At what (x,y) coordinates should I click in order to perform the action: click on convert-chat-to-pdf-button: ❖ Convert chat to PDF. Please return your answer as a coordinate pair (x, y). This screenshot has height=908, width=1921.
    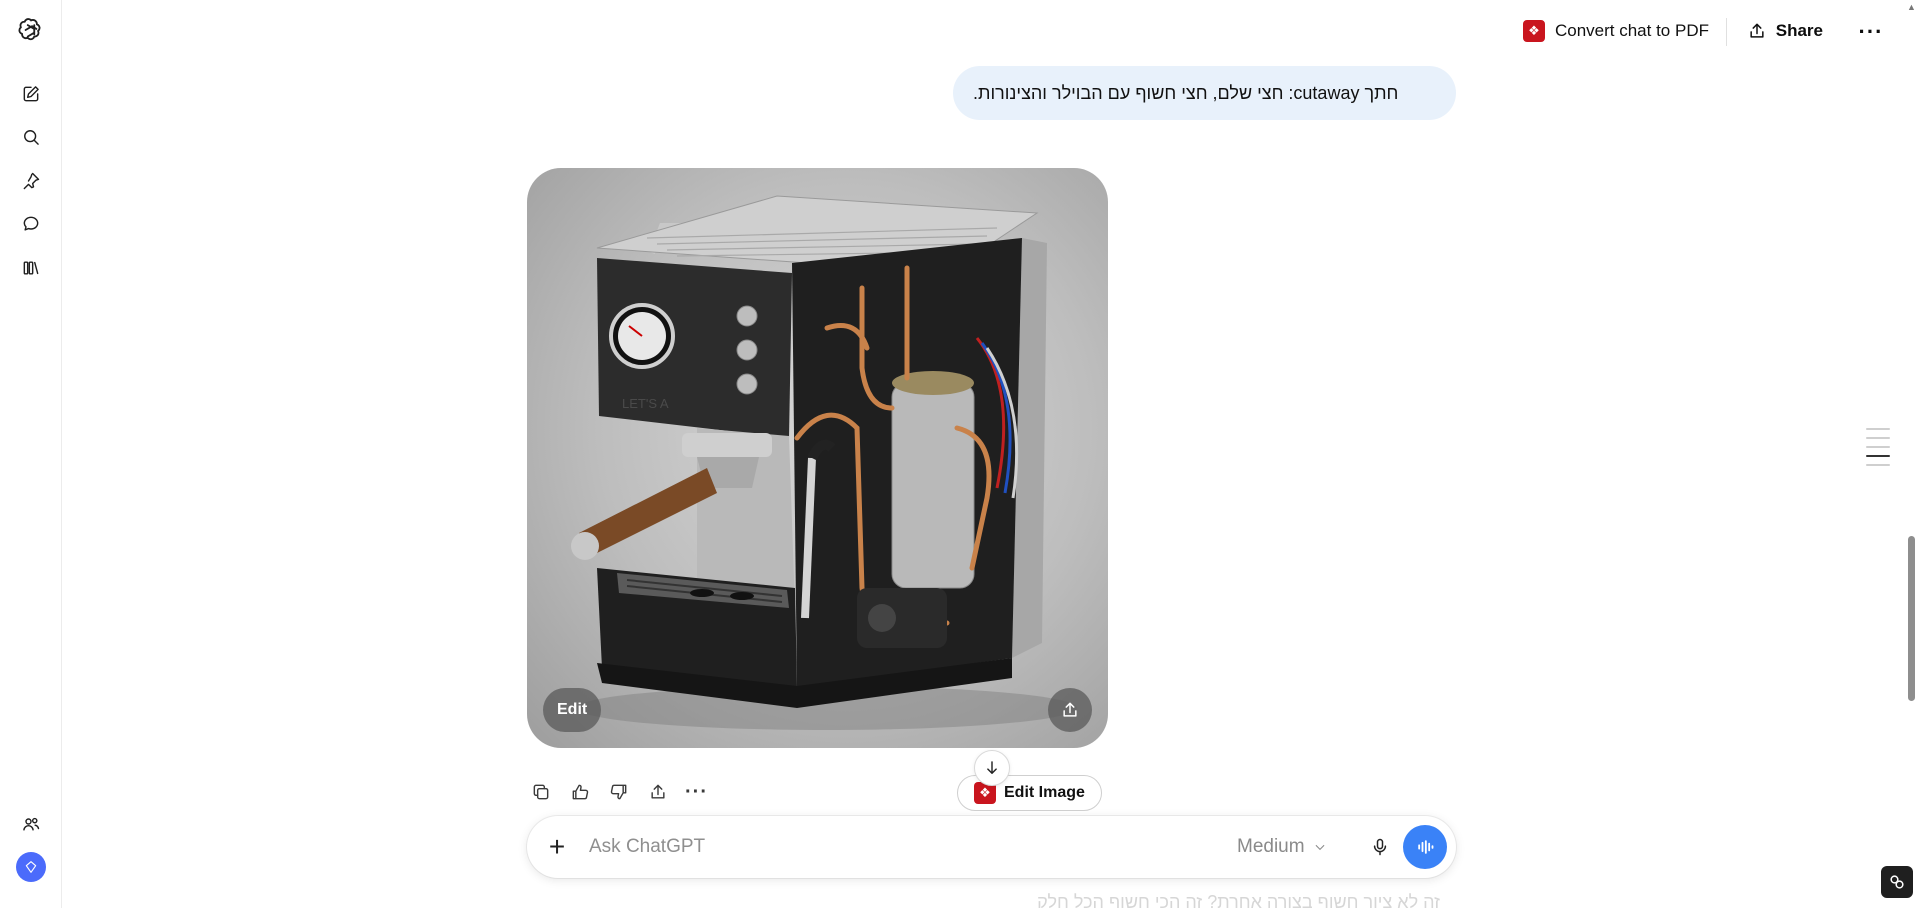
    Looking at the image, I should click on (1616, 31).